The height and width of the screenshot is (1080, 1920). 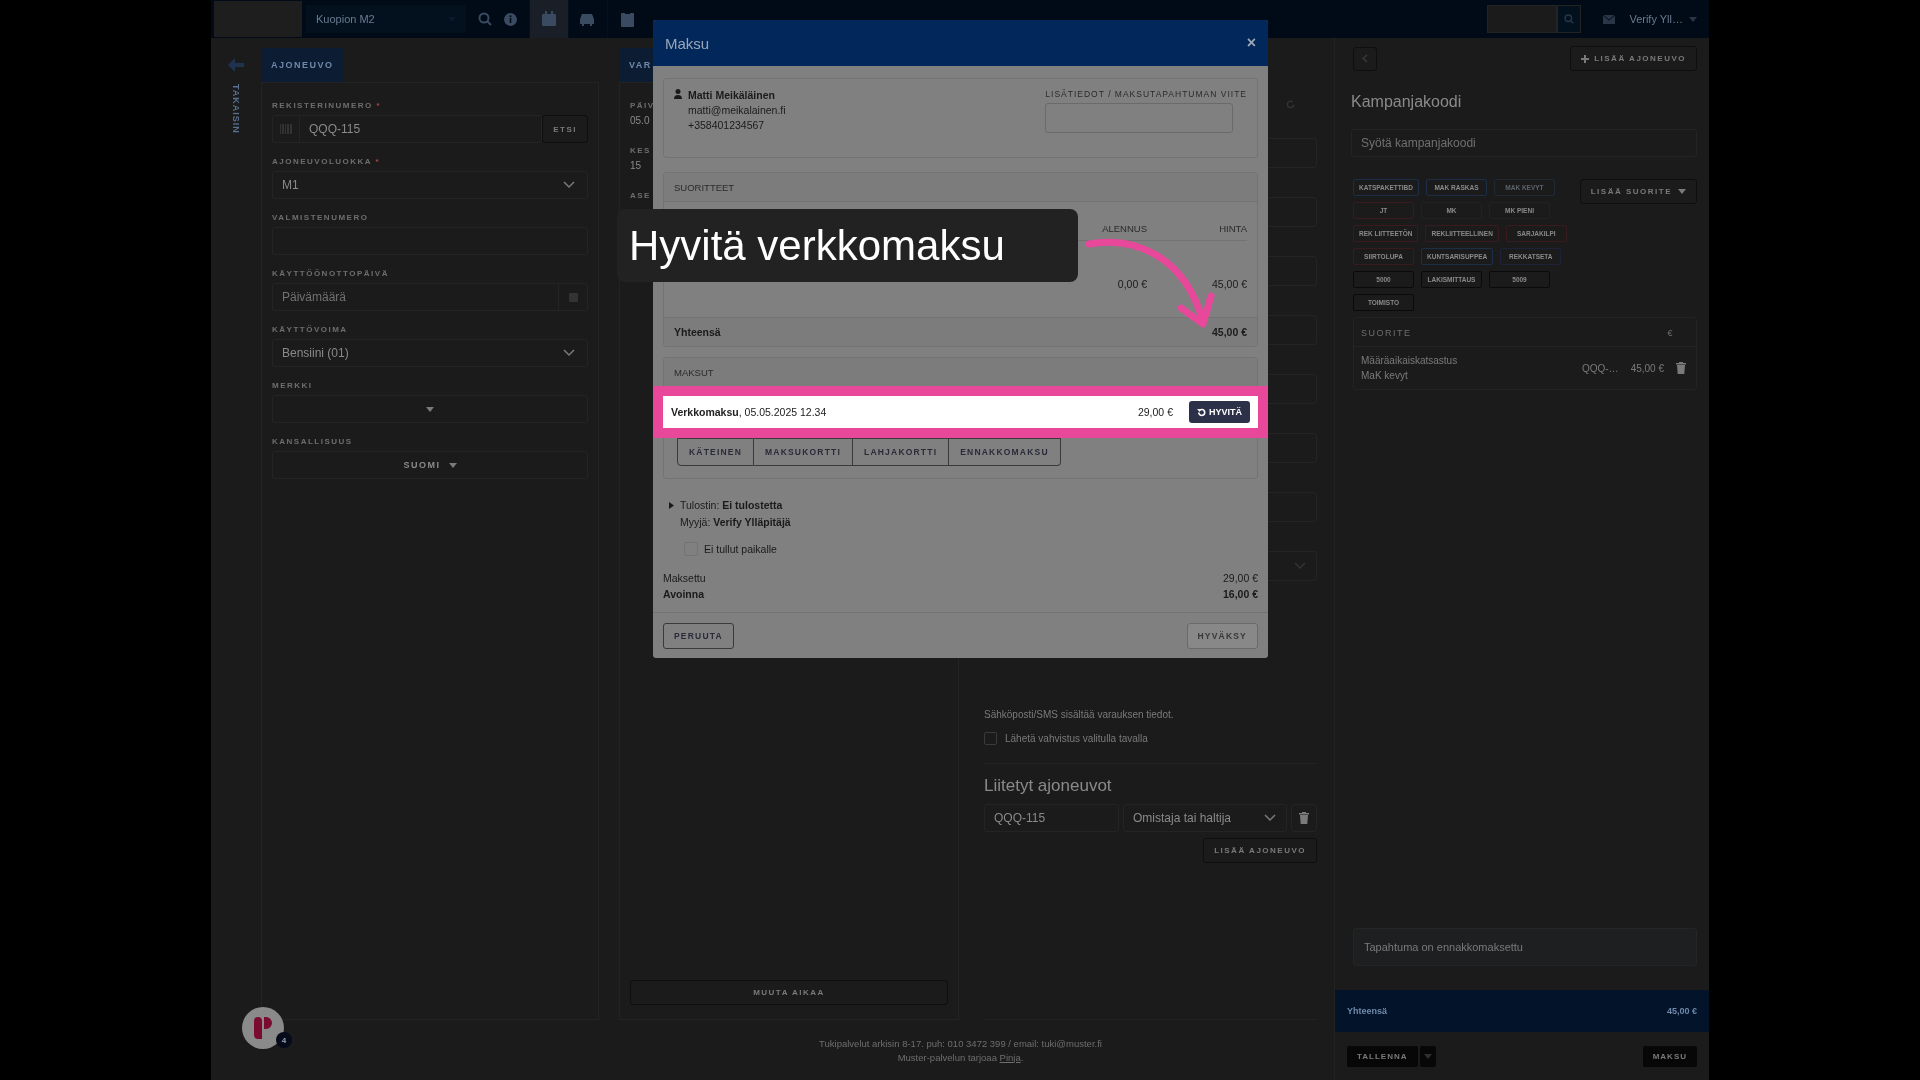 I want to click on section-title: MAKSUT, so click(x=694, y=372).